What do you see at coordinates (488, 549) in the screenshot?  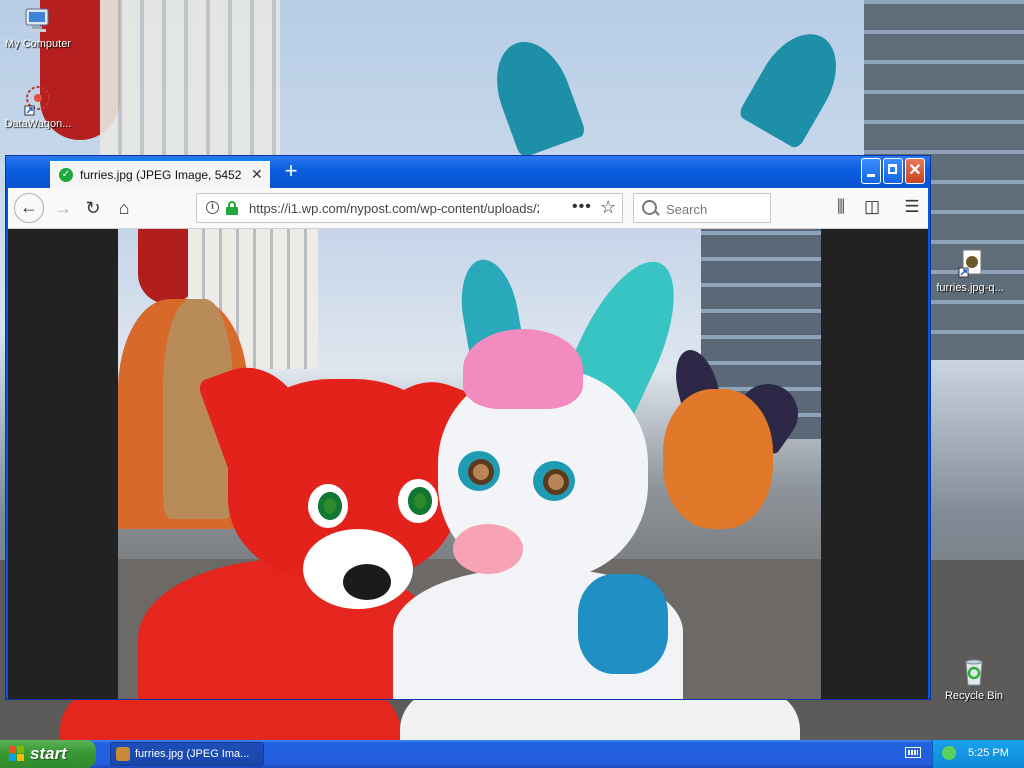 I see `photo-pink-nose` at bounding box center [488, 549].